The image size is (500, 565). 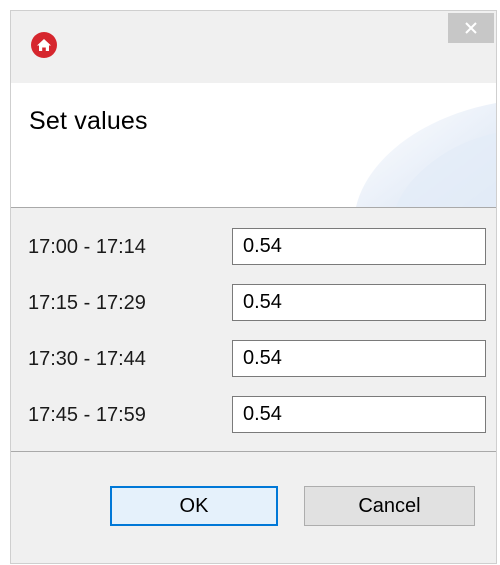 What do you see at coordinates (426, 155) in the screenshot?
I see `header-decoration` at bounding box center [426, 155].